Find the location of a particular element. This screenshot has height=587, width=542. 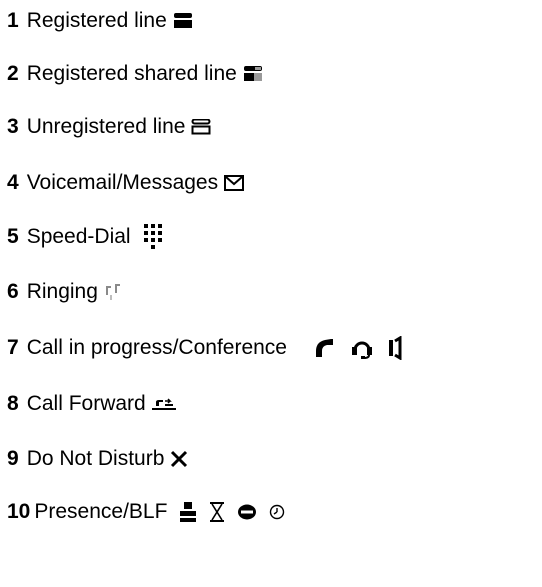

item-label: Call in progress/Conference is located at coordinates (156, 347).